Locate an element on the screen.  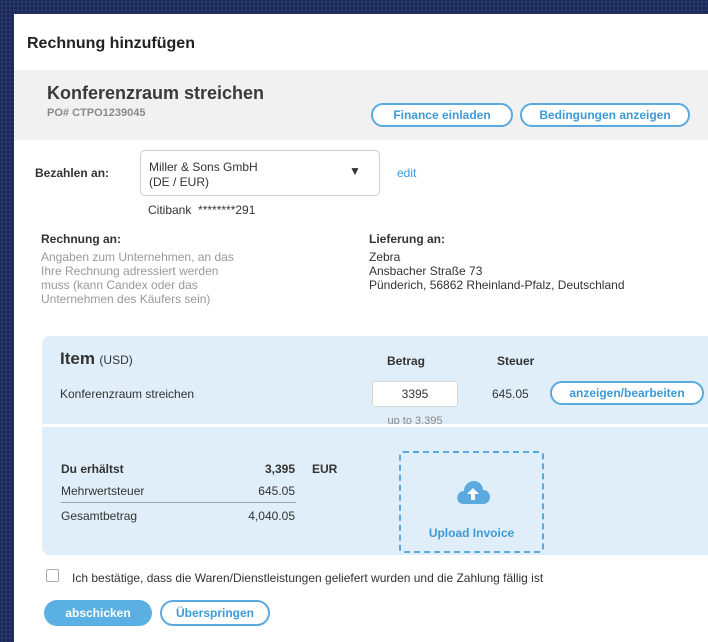
invoice-to-label: Rechnung an: is located at coordinates (81, 239).